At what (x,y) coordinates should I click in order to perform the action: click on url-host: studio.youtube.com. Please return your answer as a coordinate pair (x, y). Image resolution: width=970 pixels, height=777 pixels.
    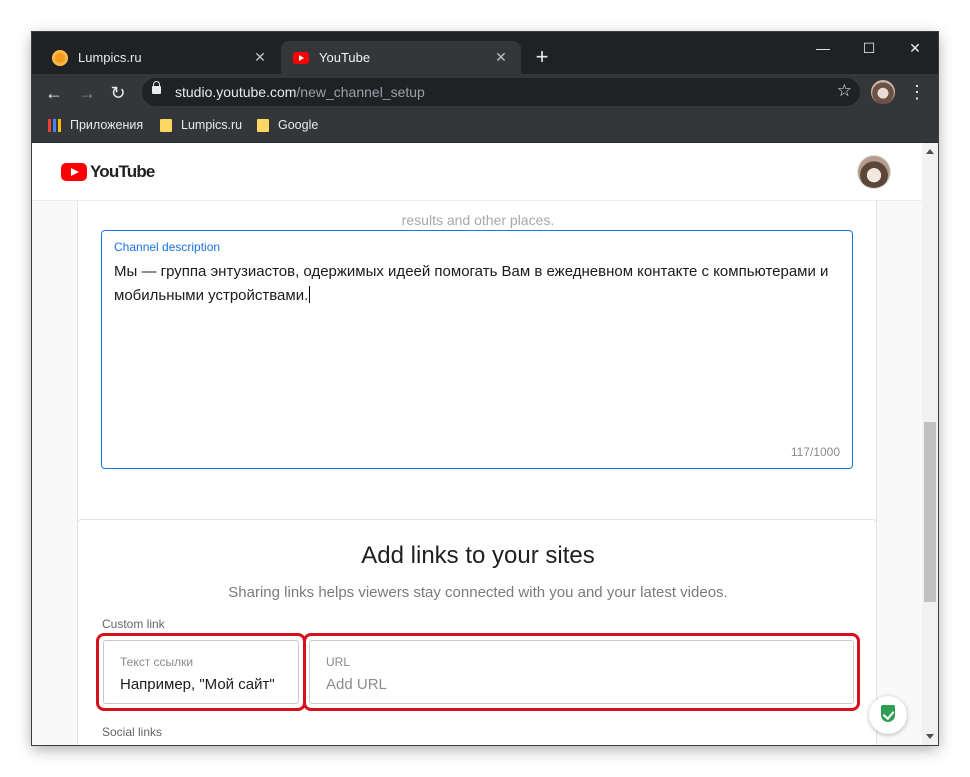
    Looking at the image, I should click on (236, 92).